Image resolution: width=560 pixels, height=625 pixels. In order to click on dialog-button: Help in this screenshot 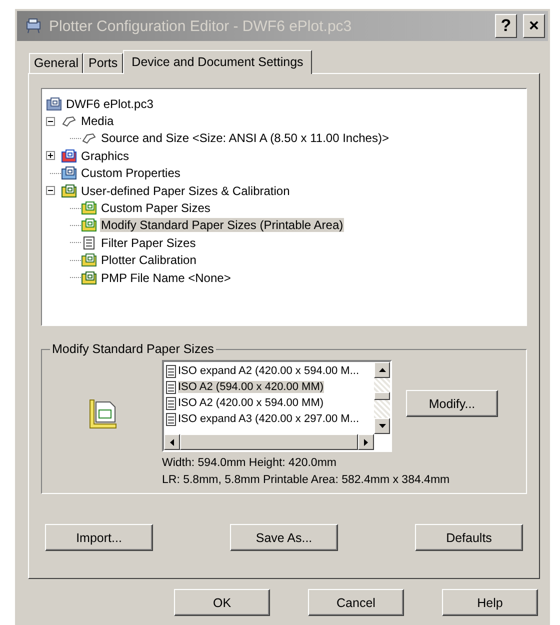, I will do `click(490, 602)`.